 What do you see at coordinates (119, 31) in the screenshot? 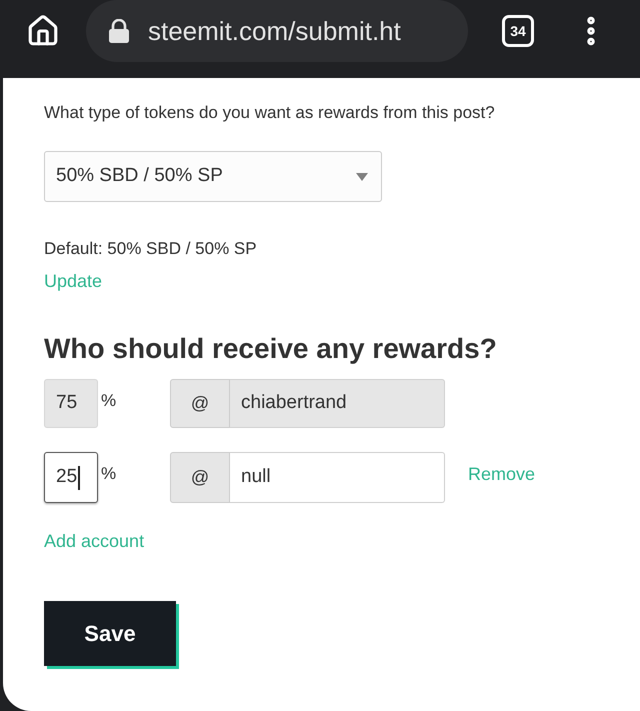
I see `lock-icon` at bounding box center [119, 31].